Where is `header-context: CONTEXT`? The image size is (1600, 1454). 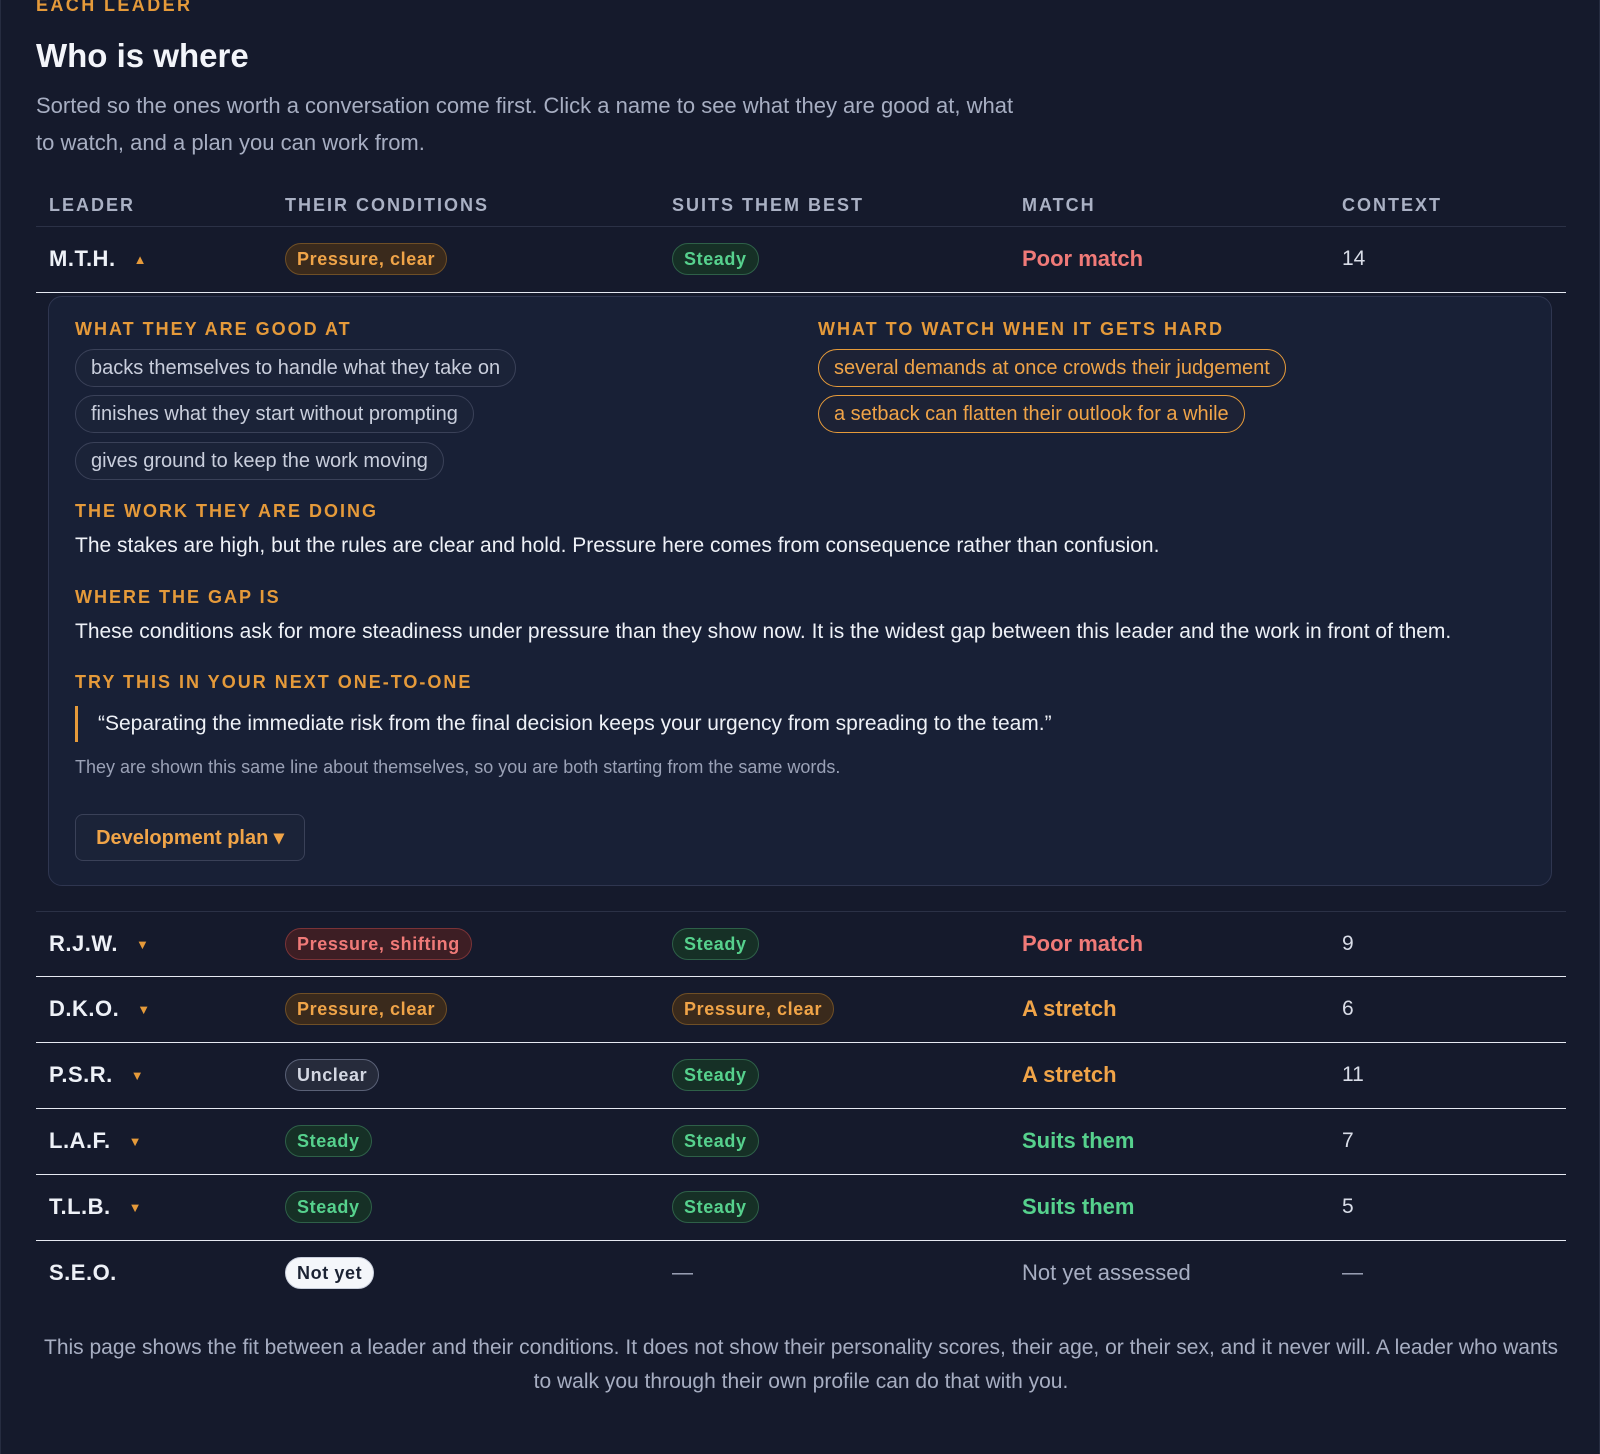 header-context: CONTEXT is located at coordinates (1392, 205).